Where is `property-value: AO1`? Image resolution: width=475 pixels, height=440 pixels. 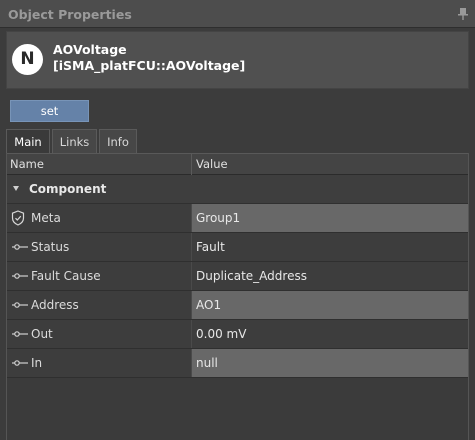
property-value: AO1 is located at coordinates (209, 305).